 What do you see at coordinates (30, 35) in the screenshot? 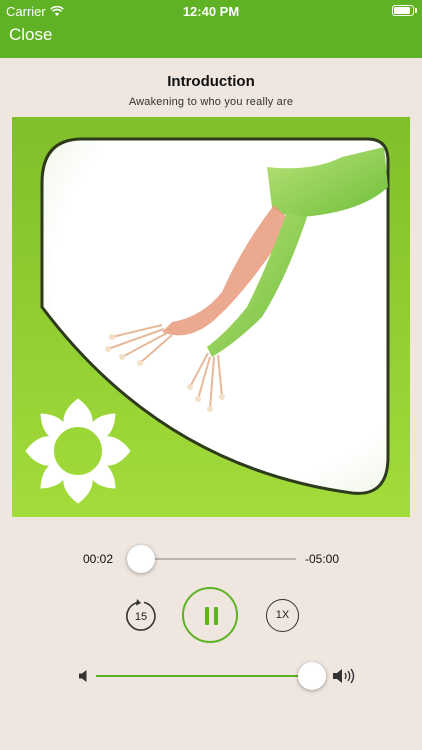
I see `close-button: Close` at bounding box center [30, 35].